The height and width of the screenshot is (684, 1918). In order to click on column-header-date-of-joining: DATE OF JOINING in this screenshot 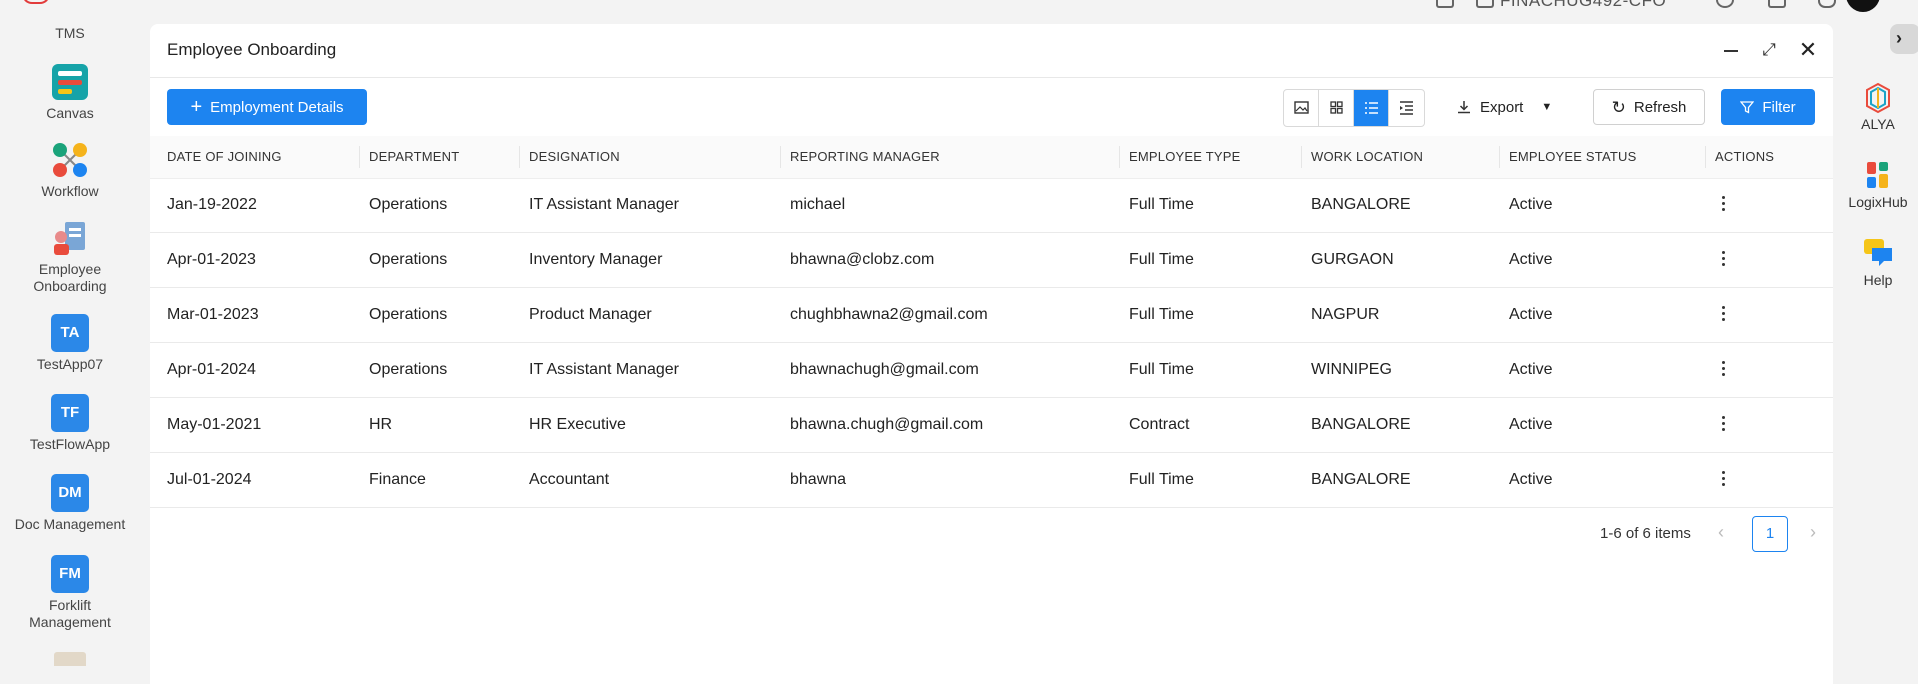, I will do `click(224, 157)`.